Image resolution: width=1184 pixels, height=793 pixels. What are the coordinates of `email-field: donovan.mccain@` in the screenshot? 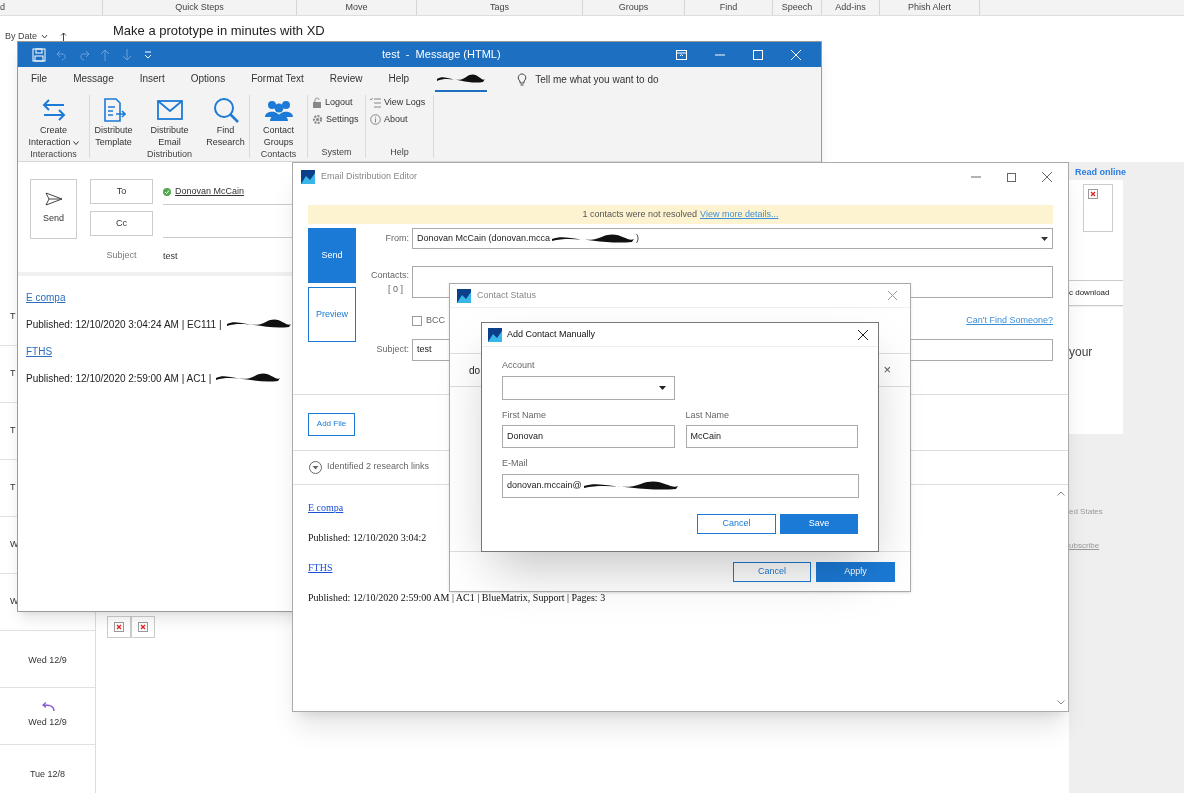 It's located at (680, 485).